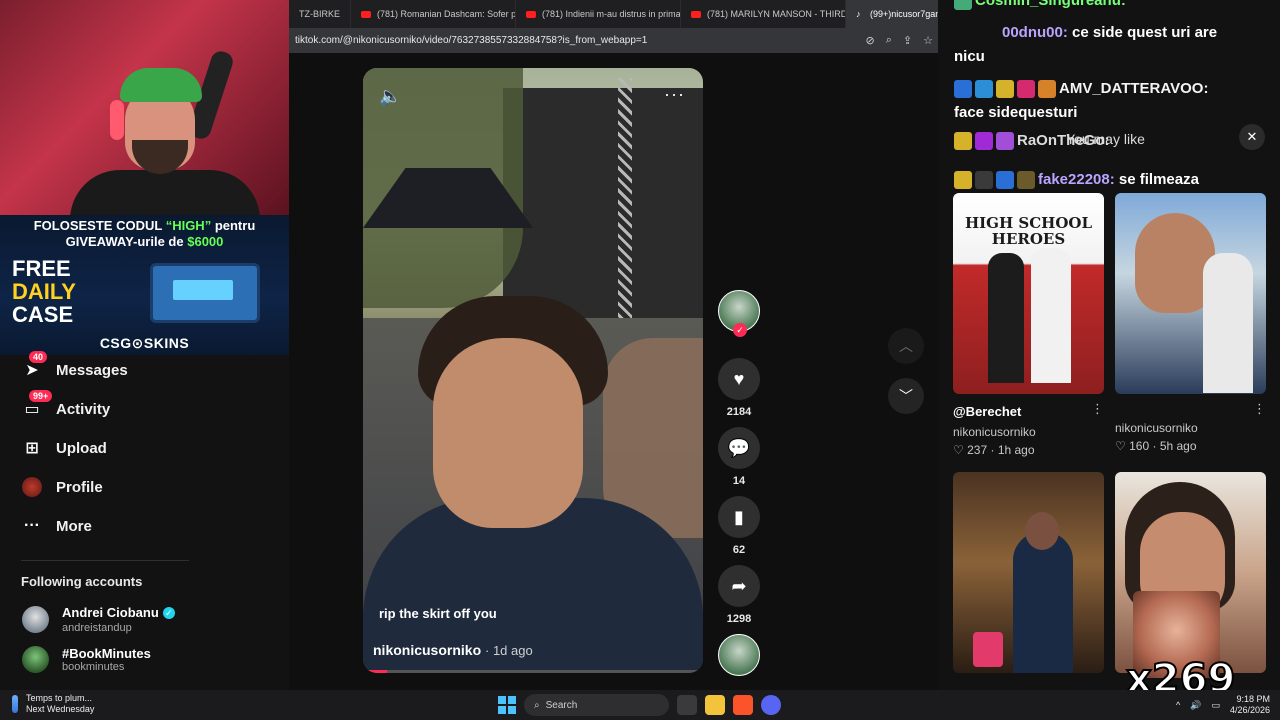 The image size is (1280, 720). Describe the element at coordinates (739, 313) in the screenshot. I see `creator-avatar-button: ✓` at that location.